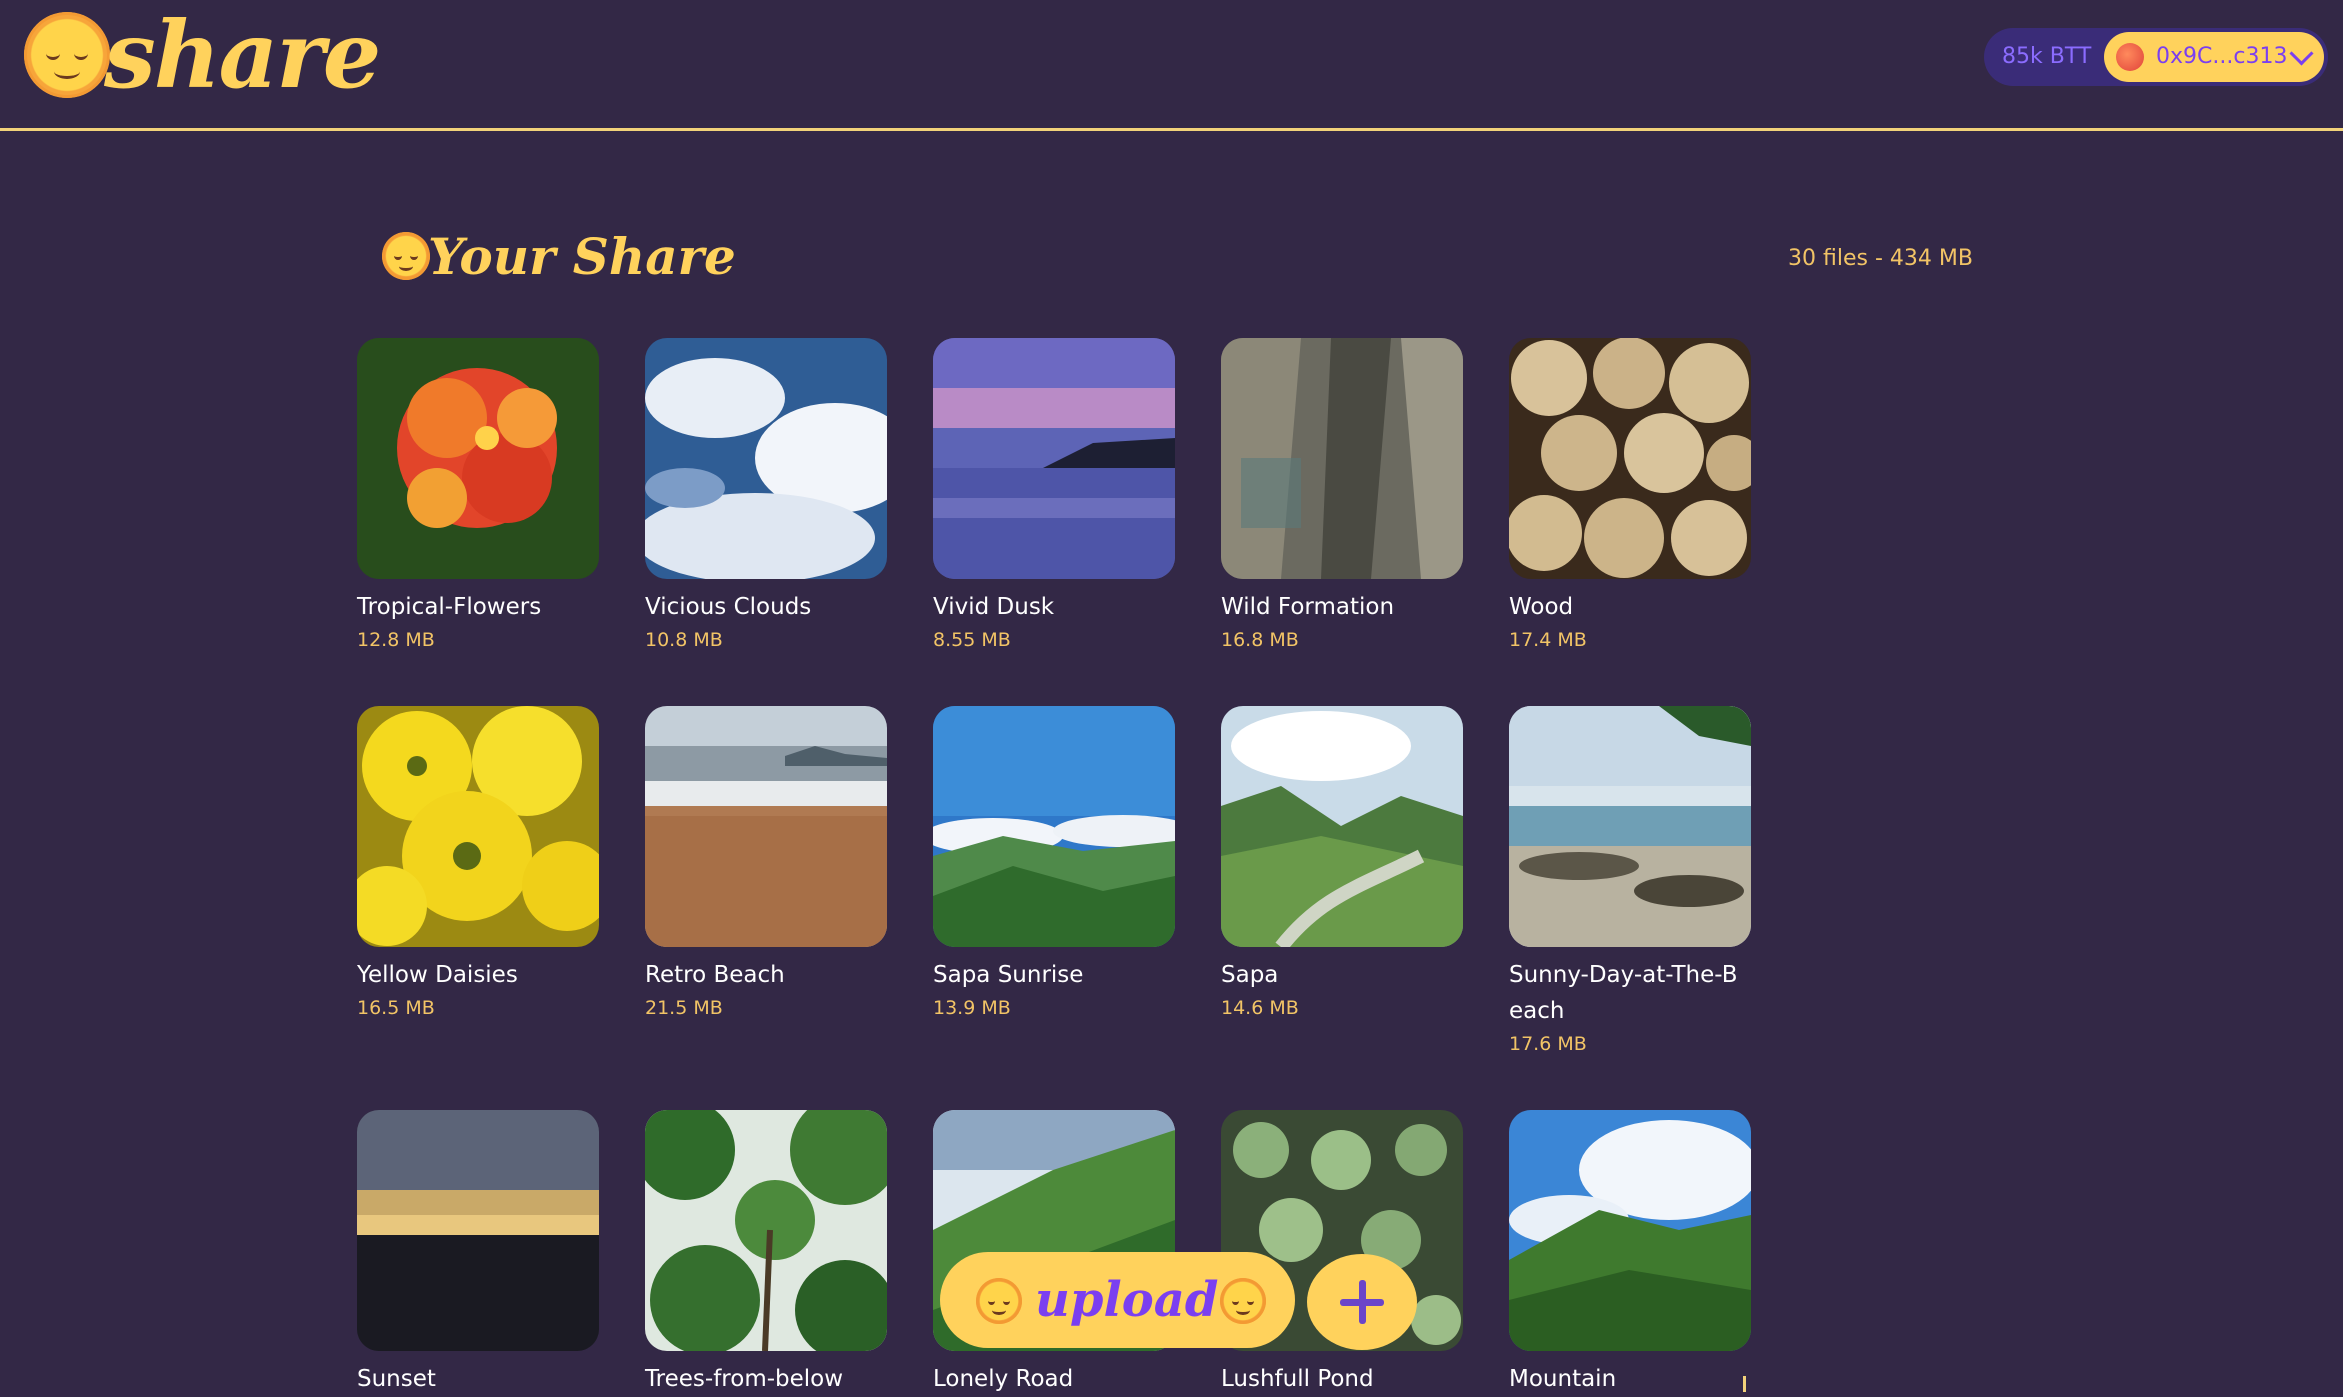  I want to click on file-name: Wood, so click(1541, 607).